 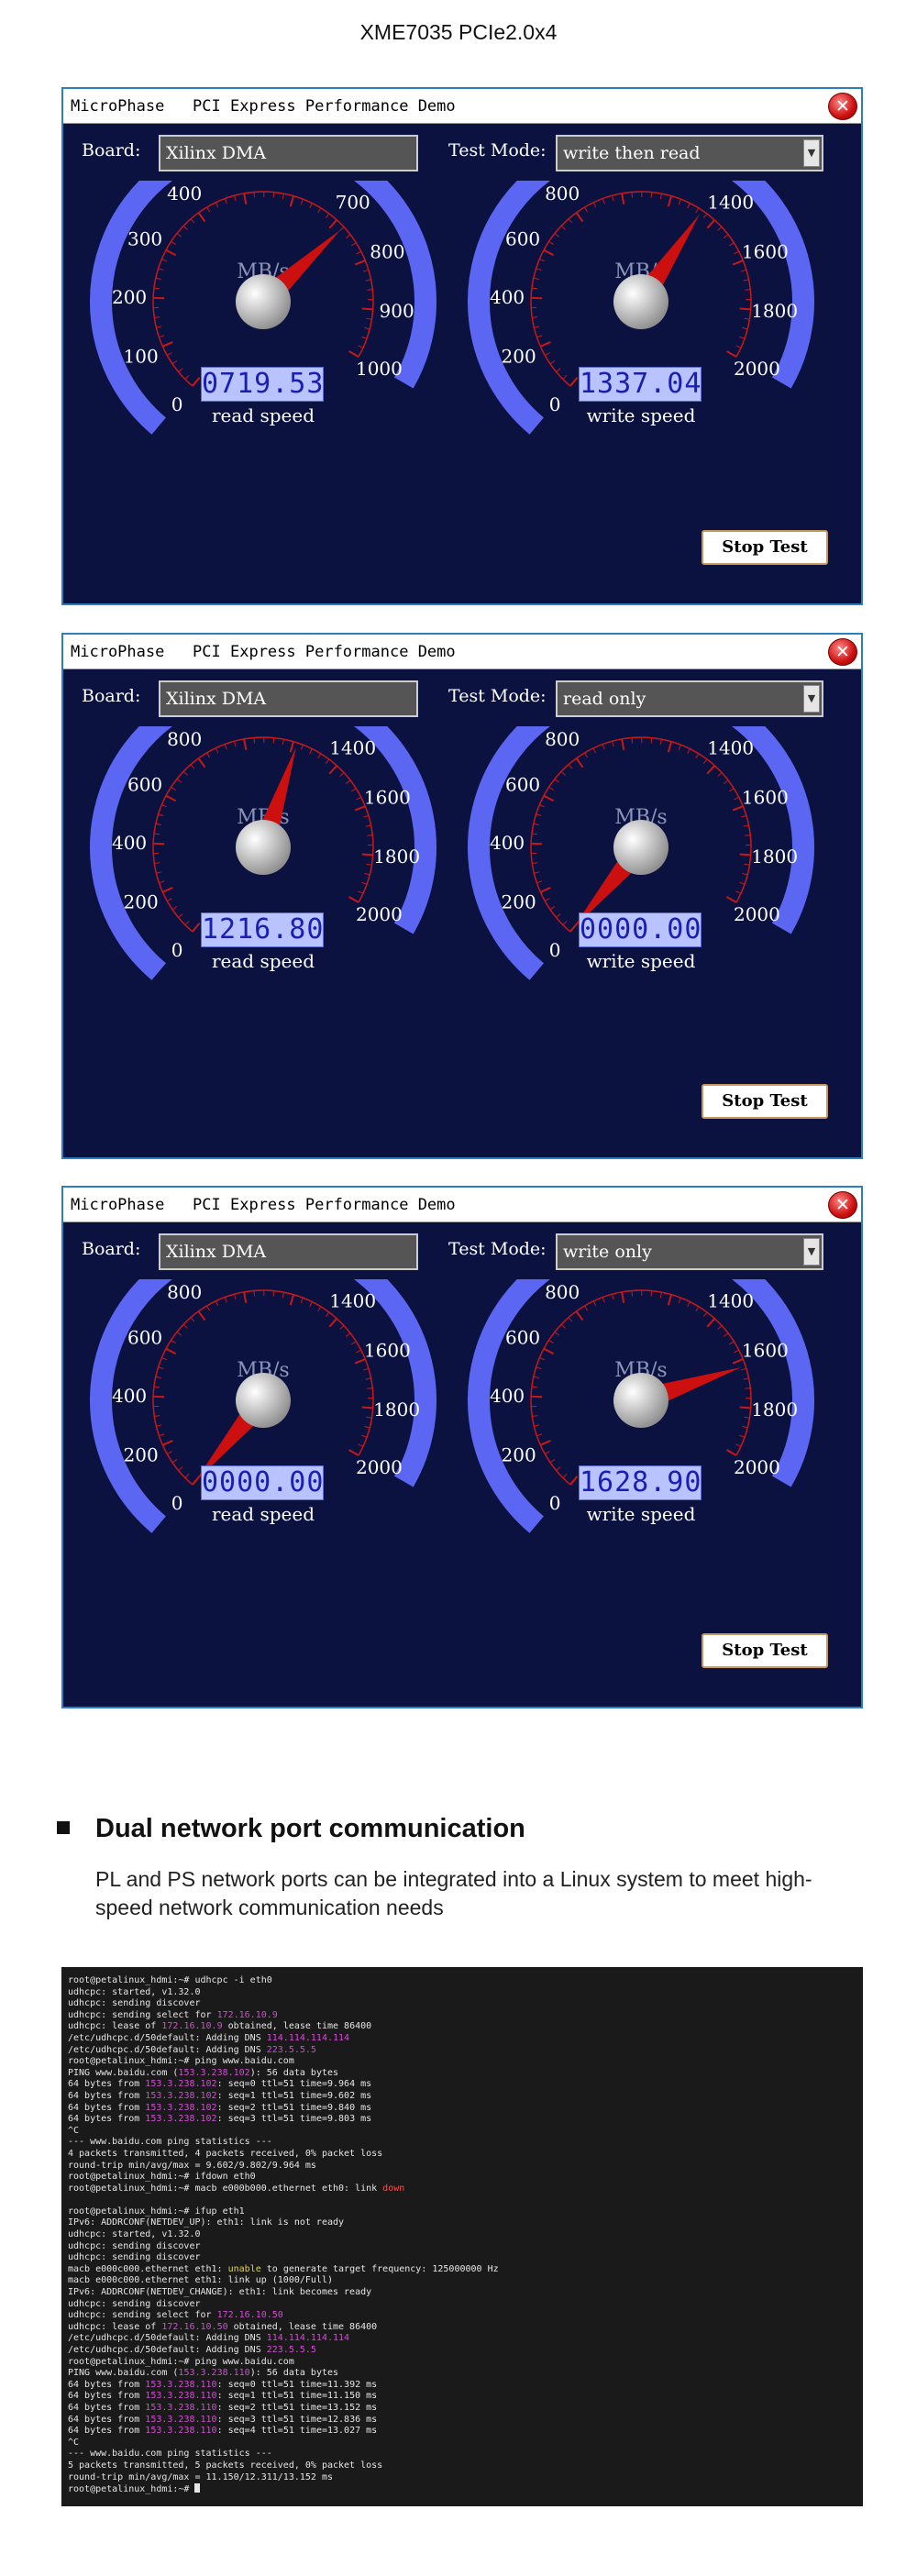 I want to click on gauge-tick-label: 900, so click(x=397, y=311).